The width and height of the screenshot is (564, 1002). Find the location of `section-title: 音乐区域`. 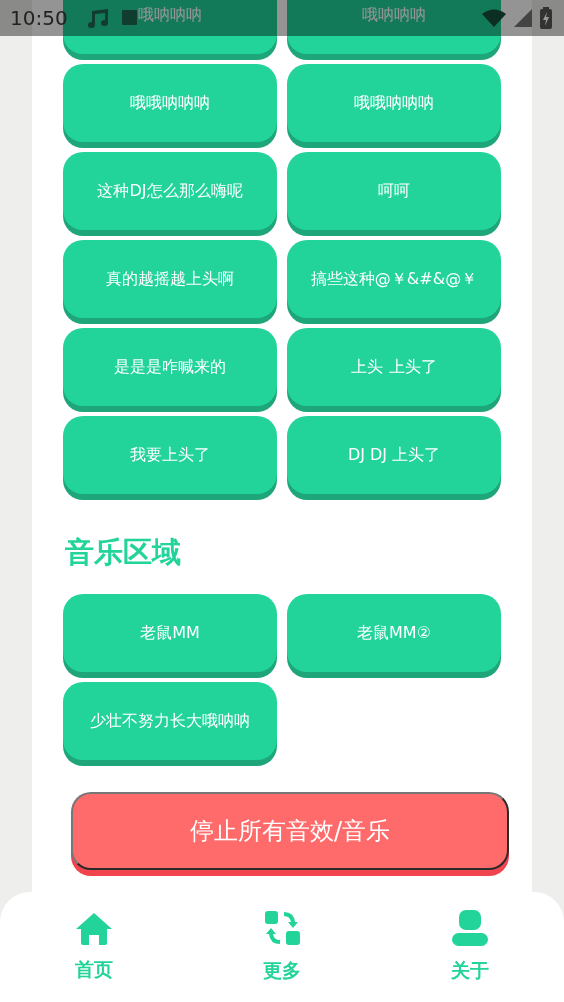

section-title: 音乐区域 is located at coordinates (123, 552).